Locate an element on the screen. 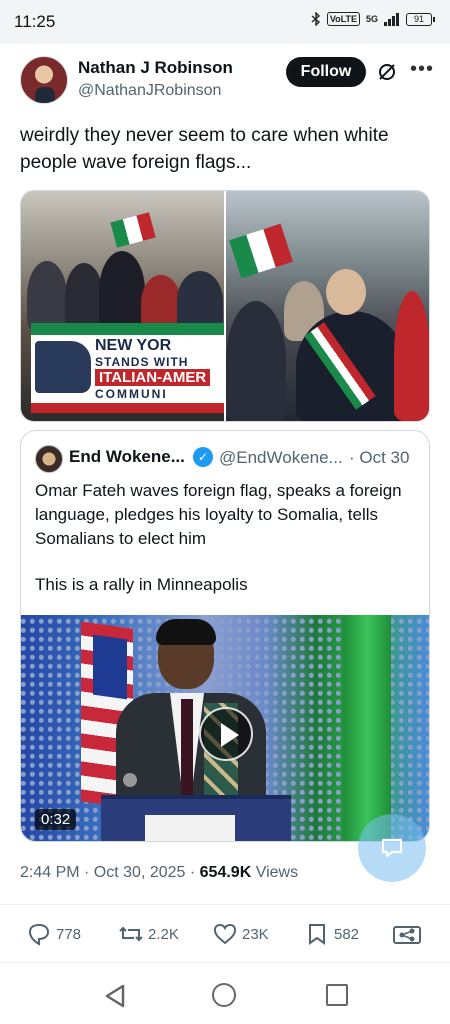  quoted-date: · Oct 30 is located at coordinates (379, 457).